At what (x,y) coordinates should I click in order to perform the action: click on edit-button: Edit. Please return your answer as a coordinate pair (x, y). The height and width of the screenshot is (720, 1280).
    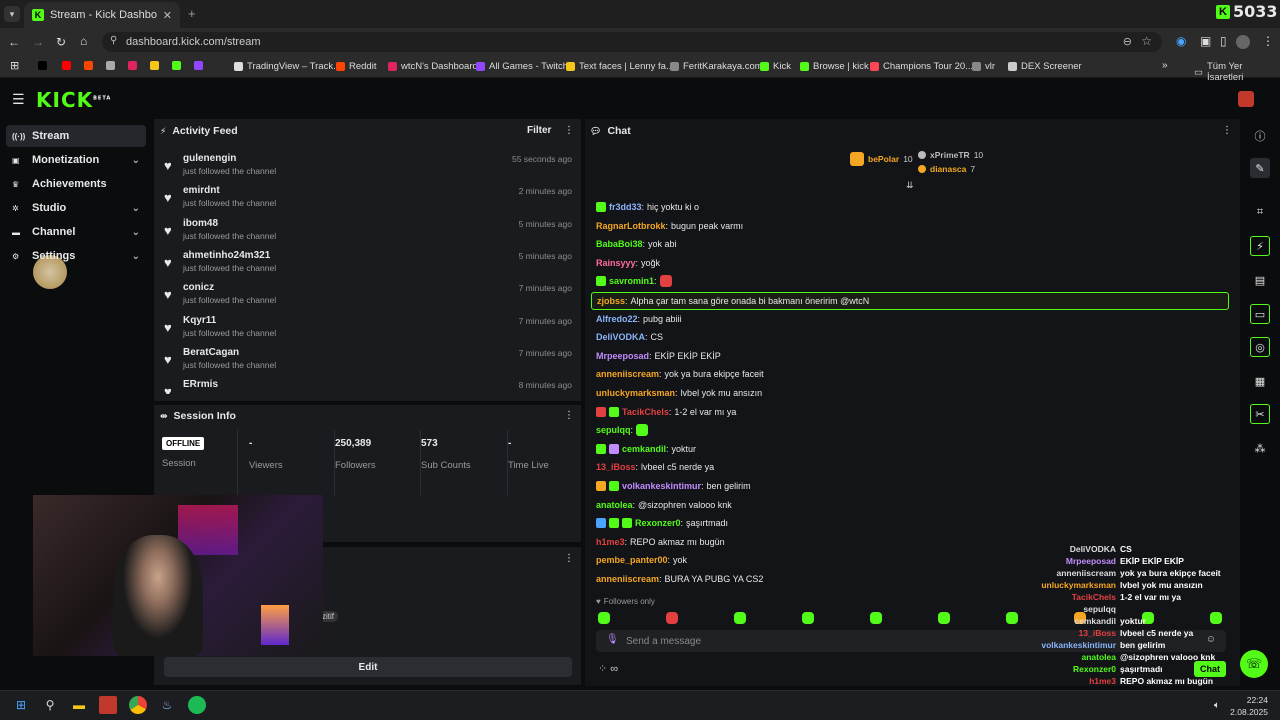
    Looking at the image, I should click on (368, 667).